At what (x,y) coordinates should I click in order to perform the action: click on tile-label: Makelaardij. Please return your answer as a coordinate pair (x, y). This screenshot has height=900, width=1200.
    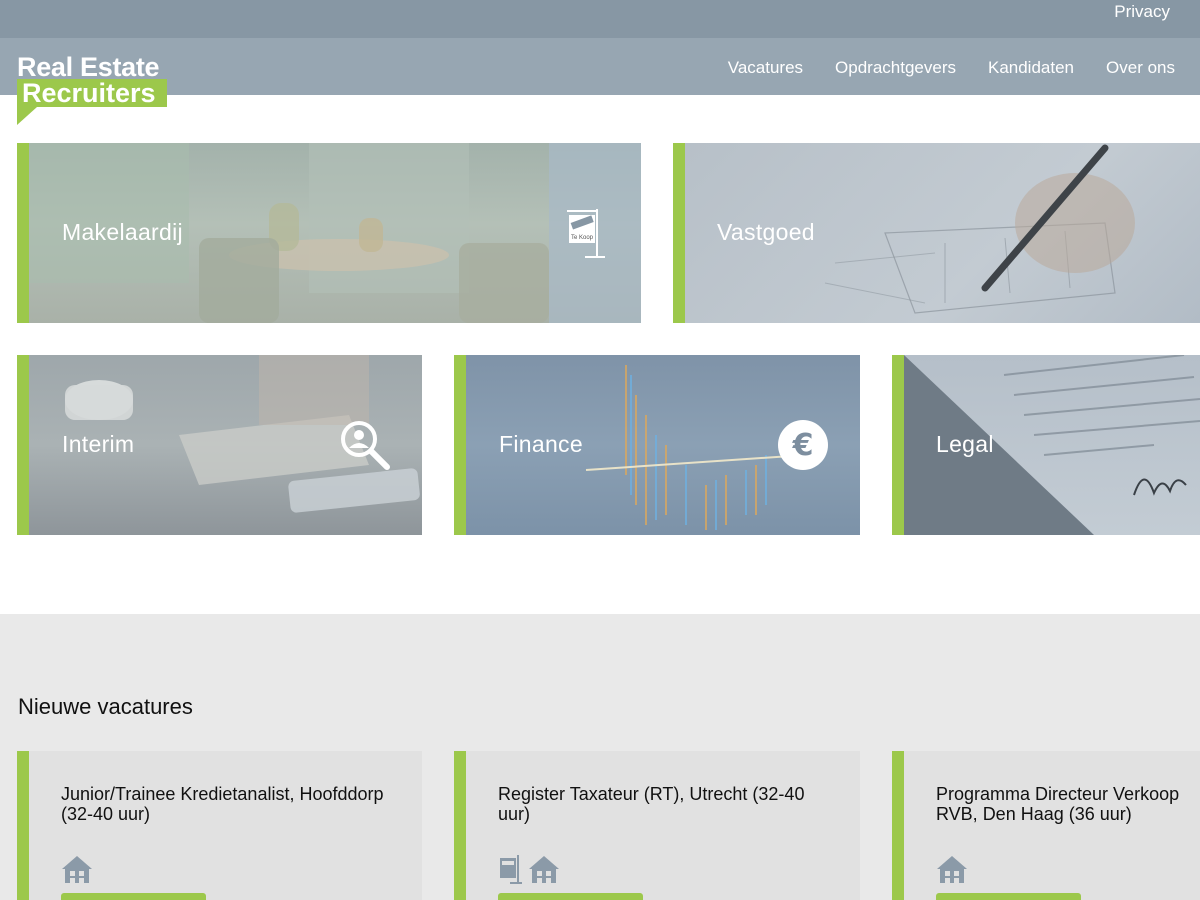
    Looking at the image, I should click on (122, 232).